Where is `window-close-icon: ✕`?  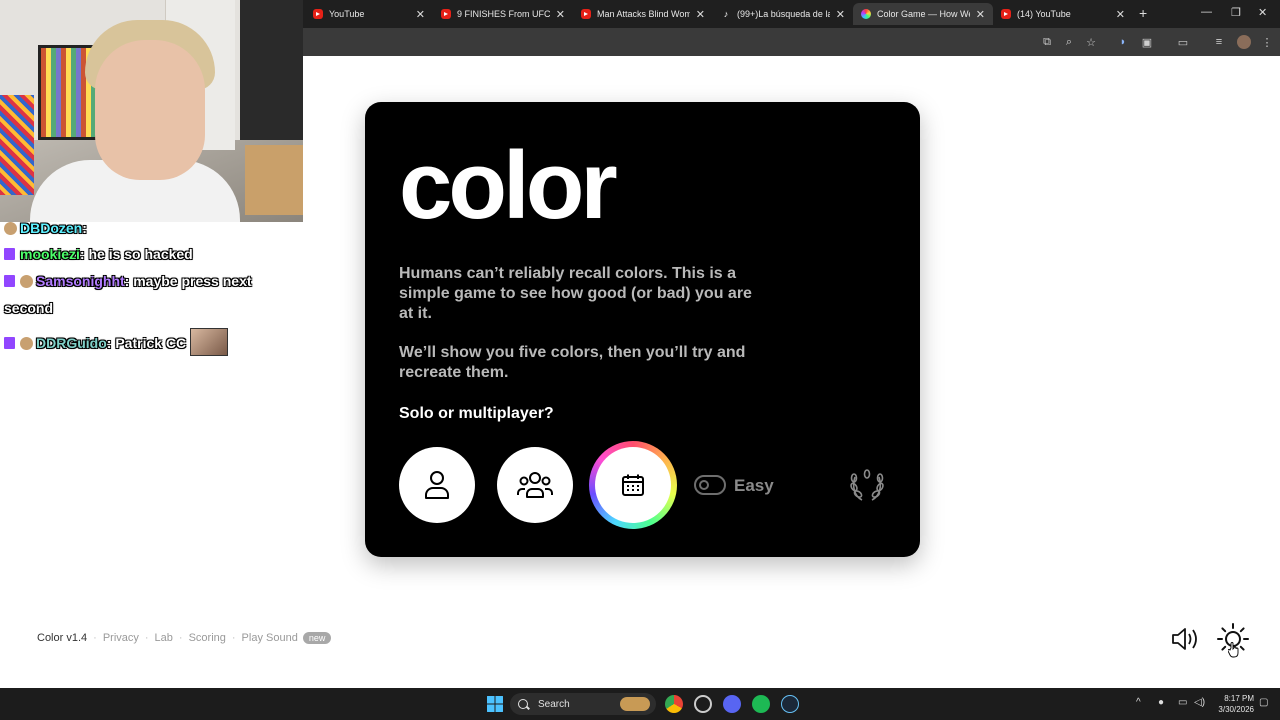
window-close-icon: ✕ is located at coordinates (1262, 12).